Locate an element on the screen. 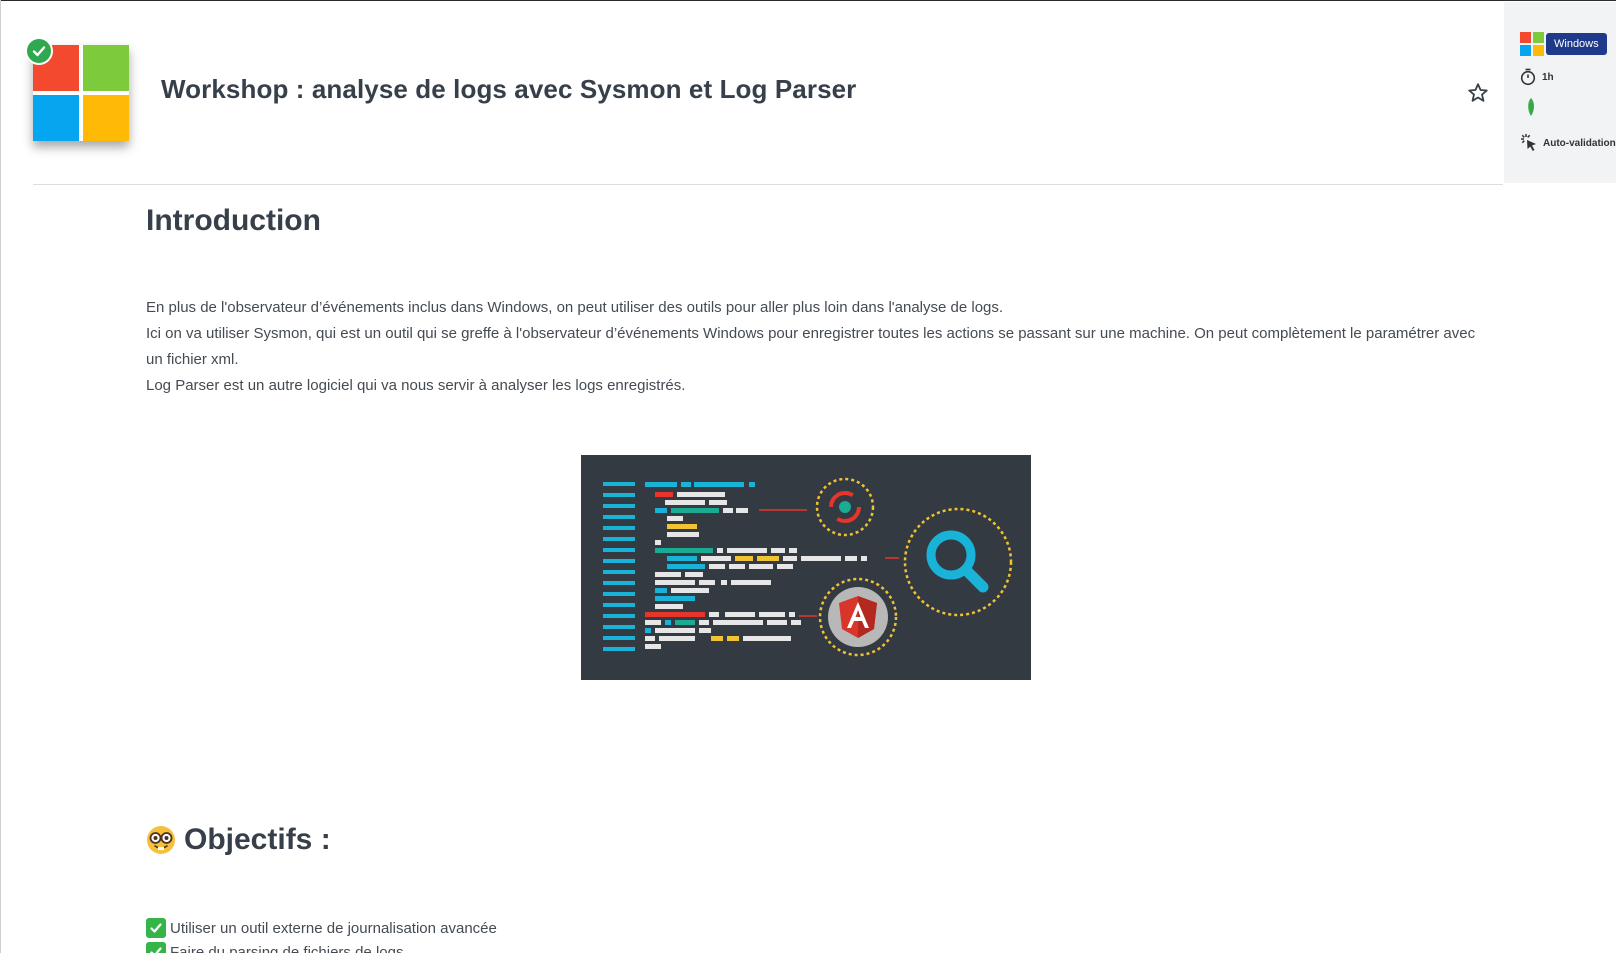 The image size is (1616, 953). favorite-star-button is located at coordinates (1478, 93).